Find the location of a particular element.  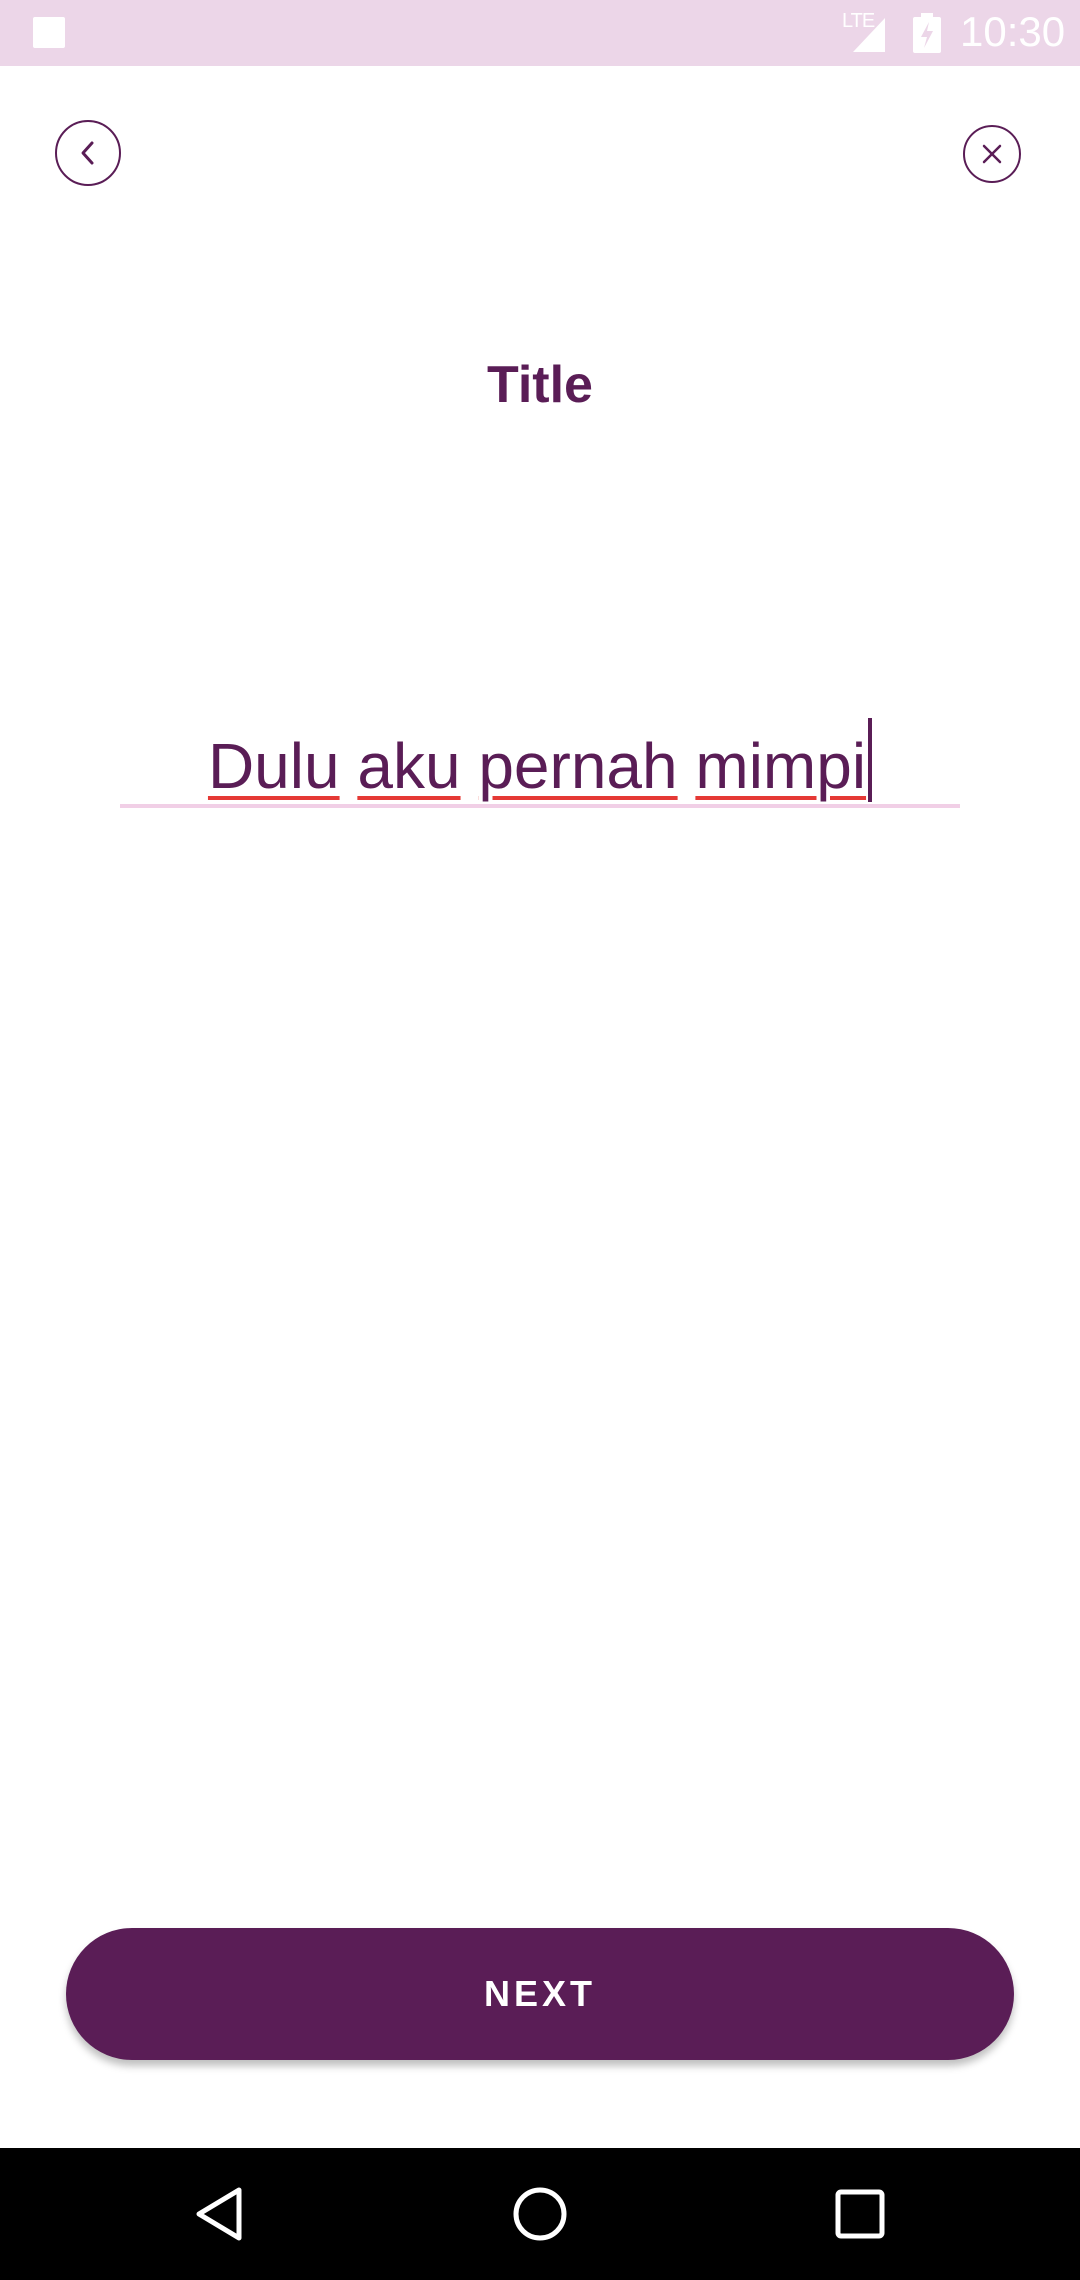

status-bar: LTE 10:30 is located at coordinates (540, 33).